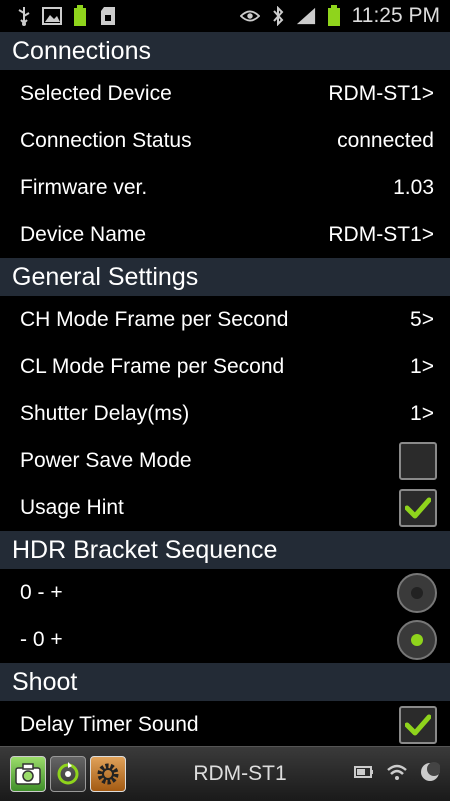  Describe the element at coordinates (41, 592) in the screenshot. I see `hdr-option-label: 0 - +` at that location.